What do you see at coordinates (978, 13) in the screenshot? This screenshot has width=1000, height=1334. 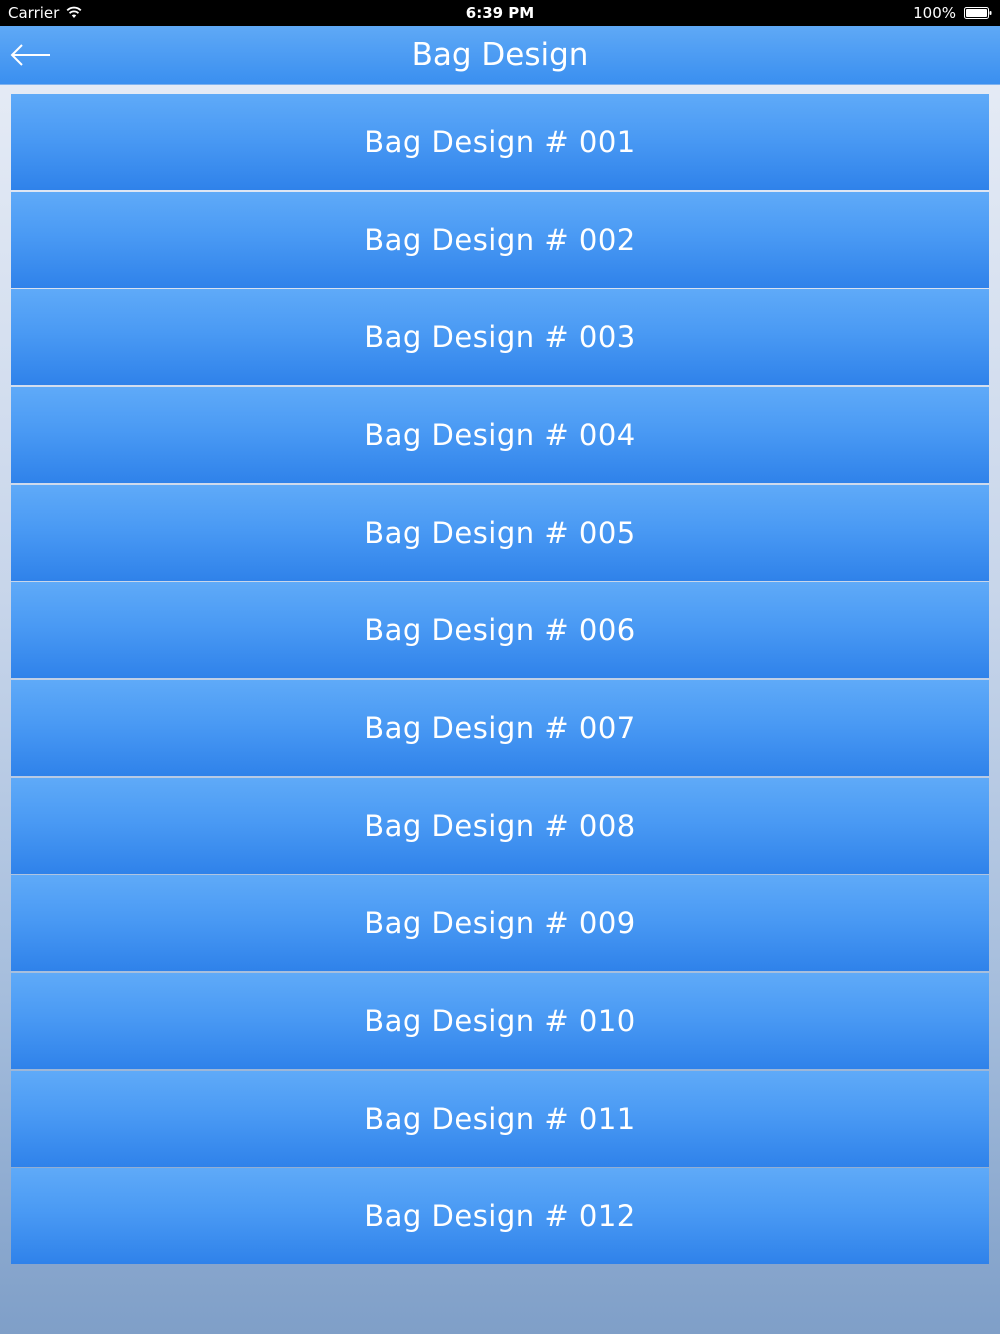 I see `battery-icon` at bounding box center [978, 13].